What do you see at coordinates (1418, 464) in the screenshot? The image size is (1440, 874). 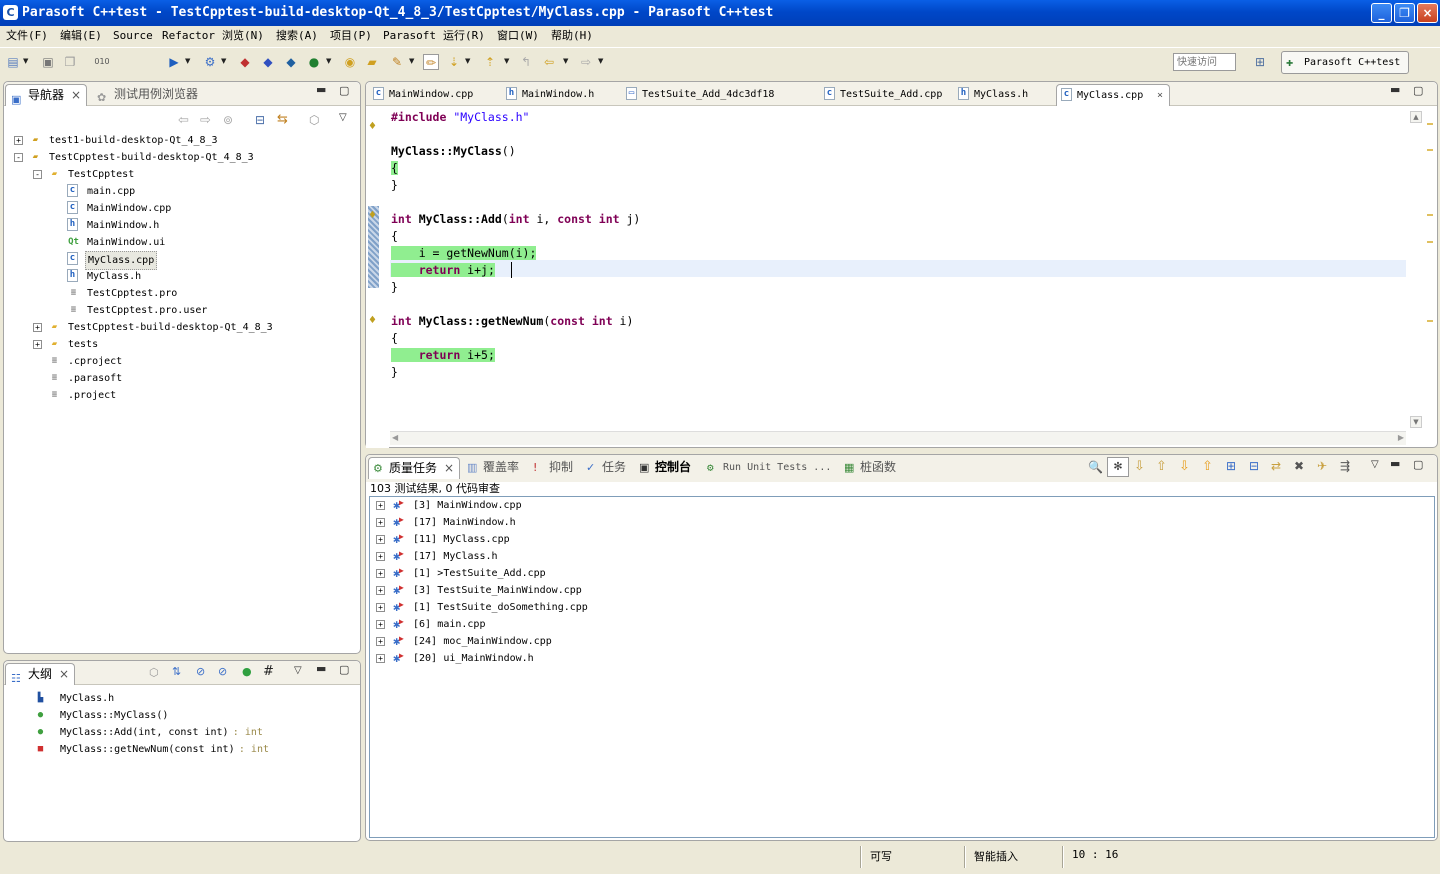 I see `bottom-maximize-icon: ▢` at bounding box center [1418, 464].